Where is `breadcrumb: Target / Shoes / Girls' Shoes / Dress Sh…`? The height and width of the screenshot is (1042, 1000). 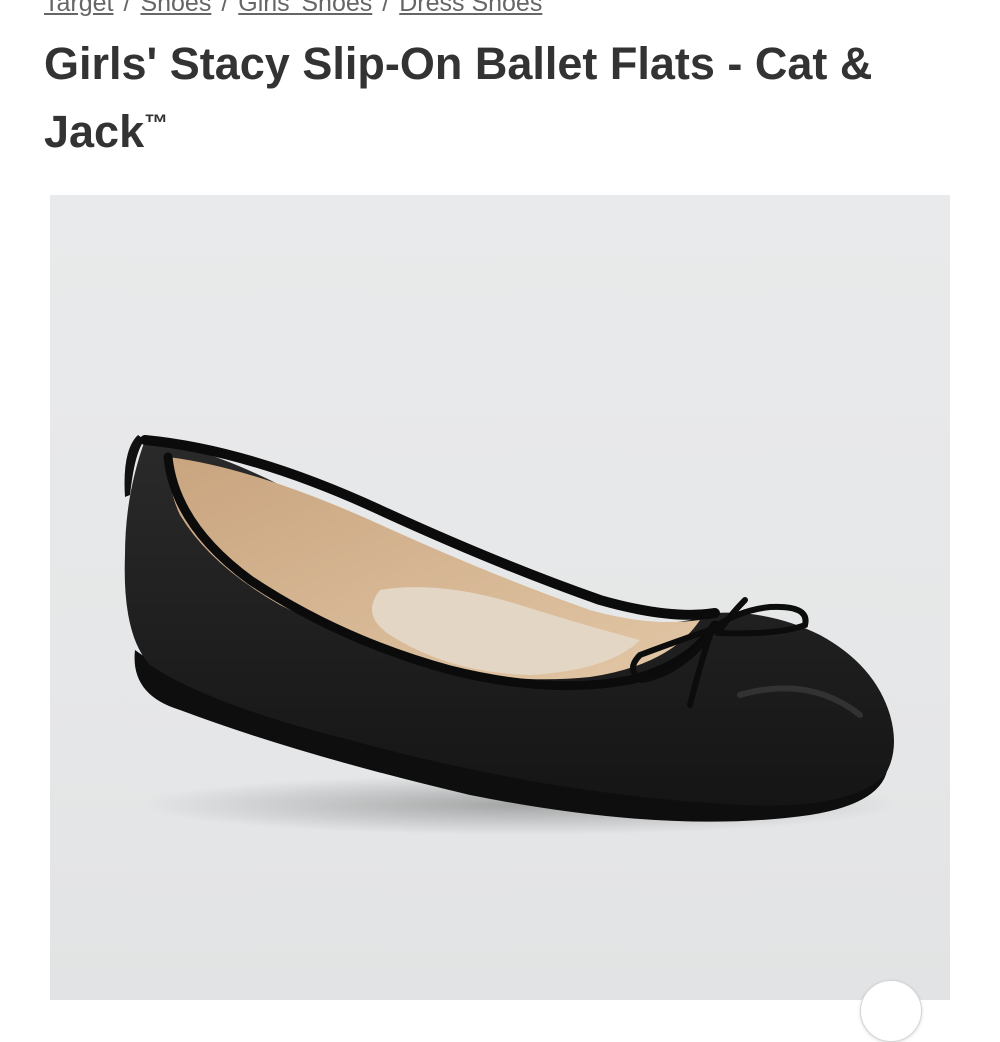
breadcrumb: Target / Shoes / Girls' Shoes / Dress Sh… is located at coordinates (293, 9).